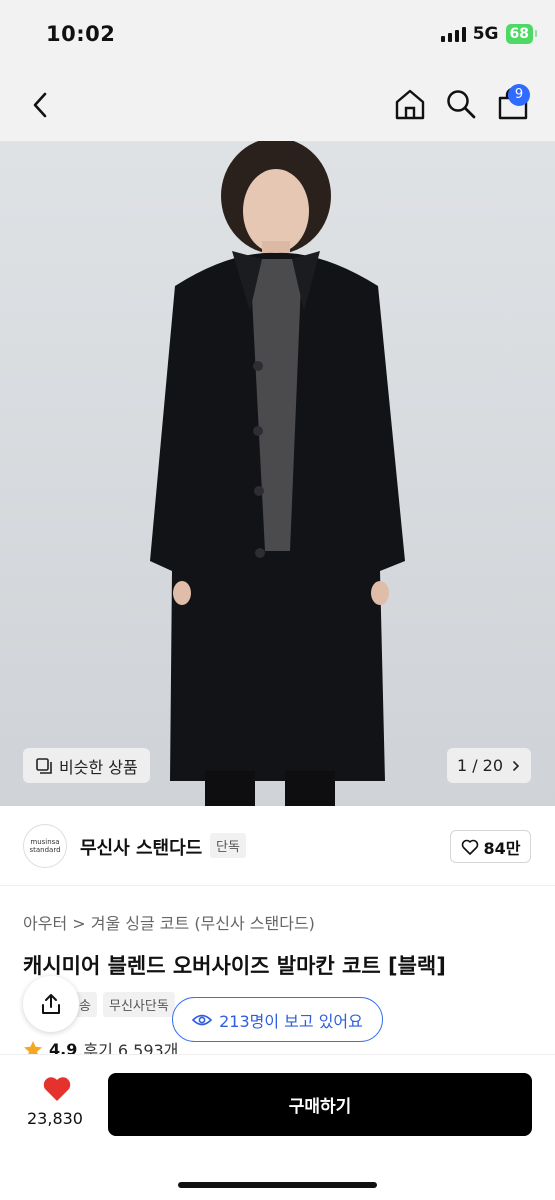  What do you see at coordinates (45, 850) in the screenshot?
I see `brand-logo-line2: standard` at bounding box center [45, 850].